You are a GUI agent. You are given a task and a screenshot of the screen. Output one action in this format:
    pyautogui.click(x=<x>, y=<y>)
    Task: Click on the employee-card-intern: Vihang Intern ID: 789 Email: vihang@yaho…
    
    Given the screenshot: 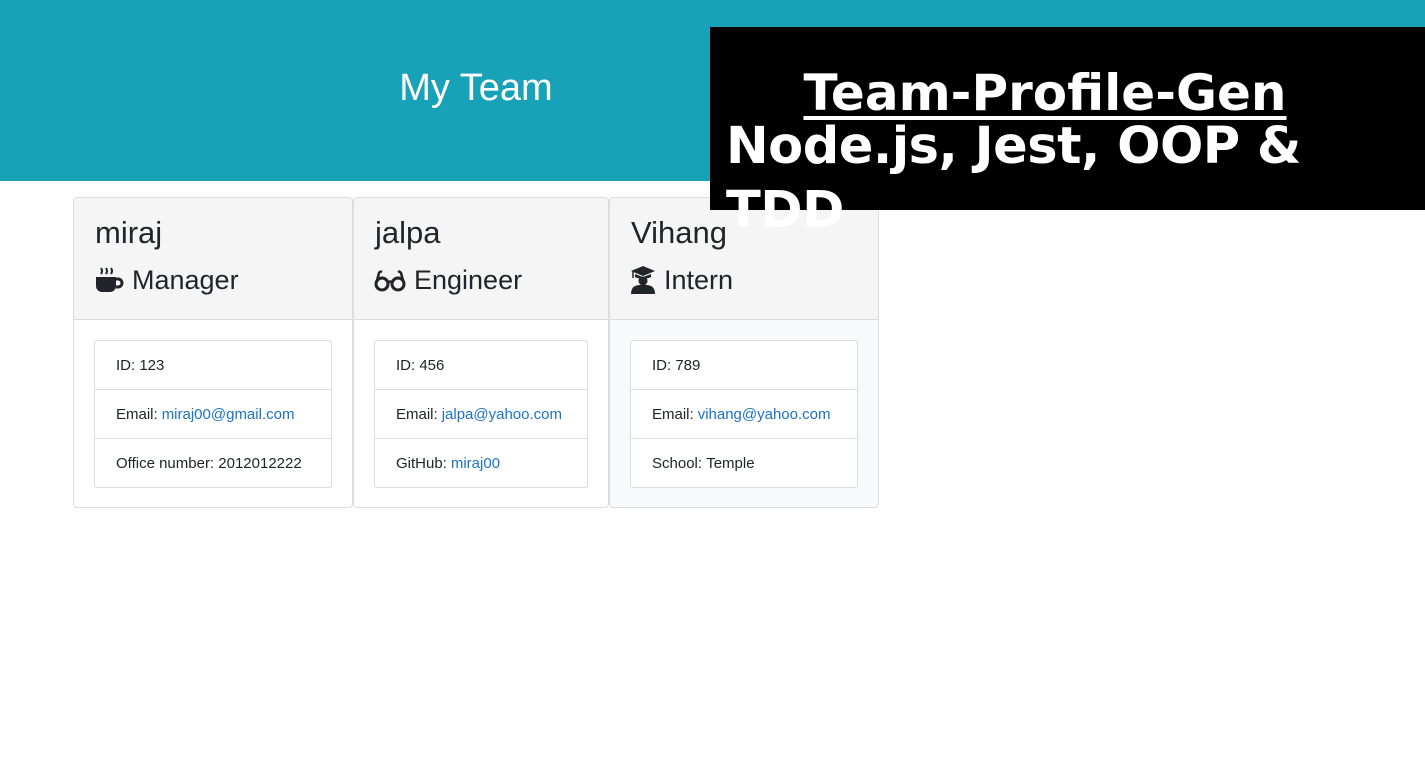 What is the action you would take?
    pyautogui.click(x=744, y=352)
    